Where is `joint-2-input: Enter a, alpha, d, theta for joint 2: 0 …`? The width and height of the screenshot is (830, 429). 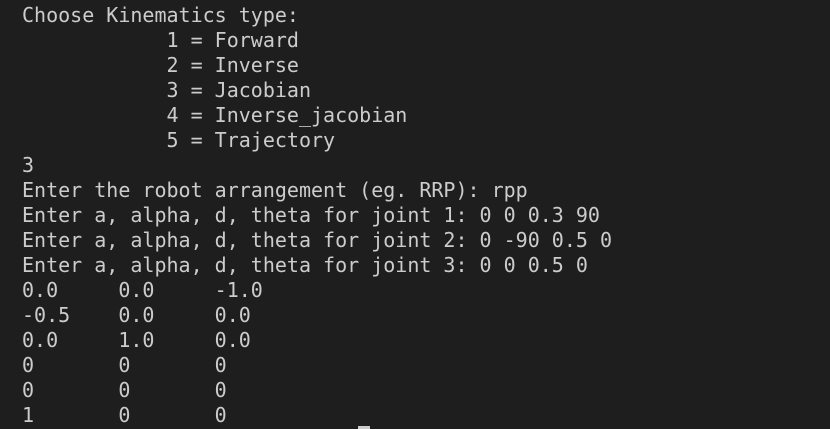
joint-2-input: Enter a, alpha, d, theta for joint 2: 0 … is located at coordinates (317, 240).